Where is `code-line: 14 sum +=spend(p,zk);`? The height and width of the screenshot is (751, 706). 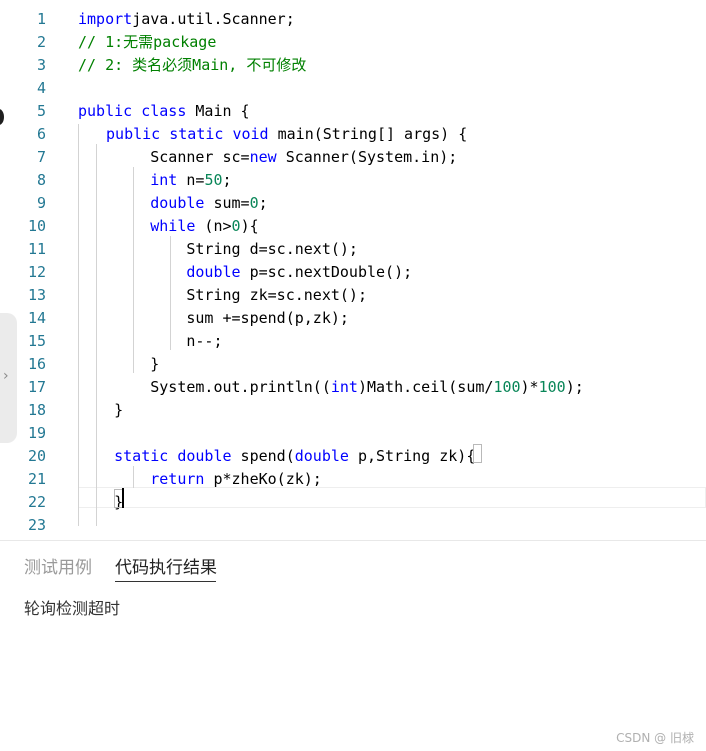
code-line: 14 sum +=spend(p,zk); is located at coordinates (353, 318).